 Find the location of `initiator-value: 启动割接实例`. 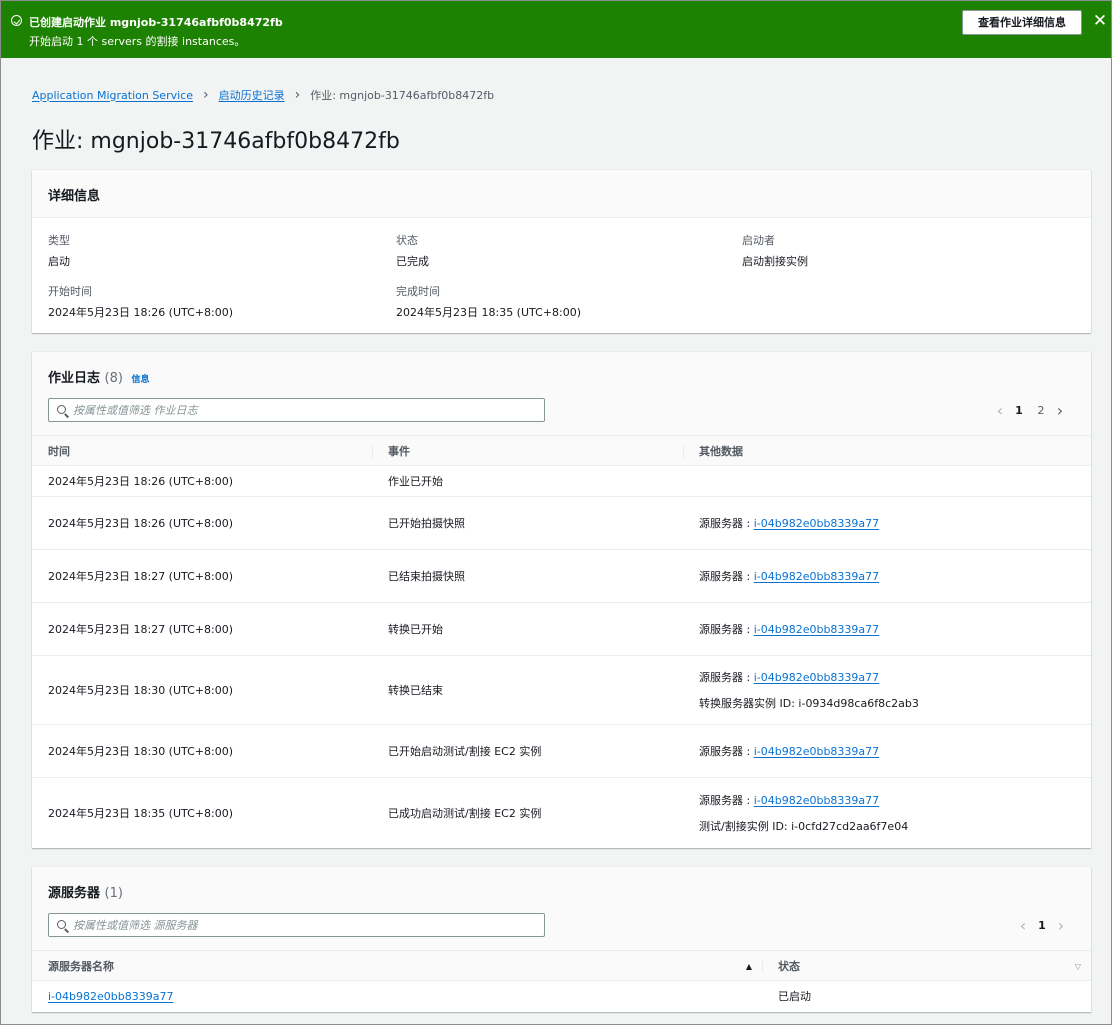

initiator-value: 启动割接实例 is located at coordinates (775, 261).